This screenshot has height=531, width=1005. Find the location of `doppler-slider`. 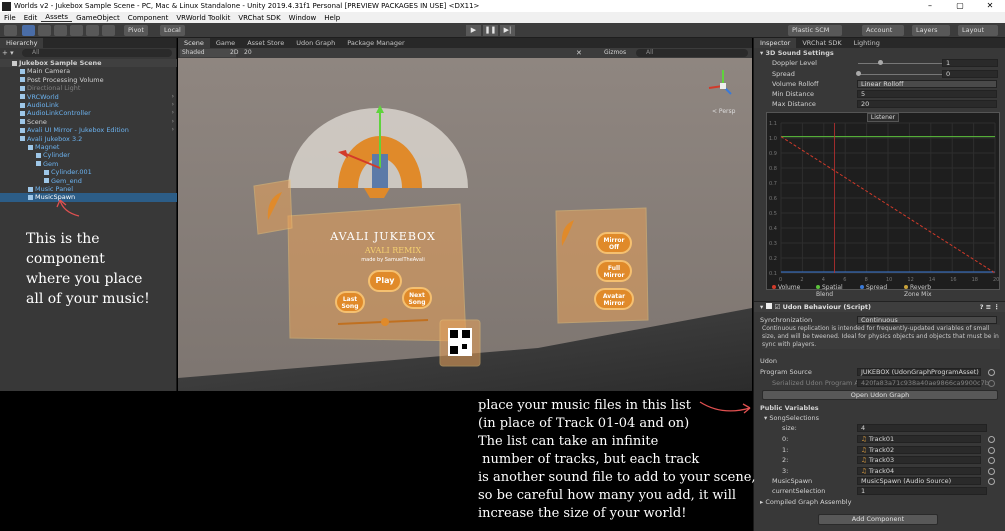

doppler-slider is located at coordinates (901, 63).